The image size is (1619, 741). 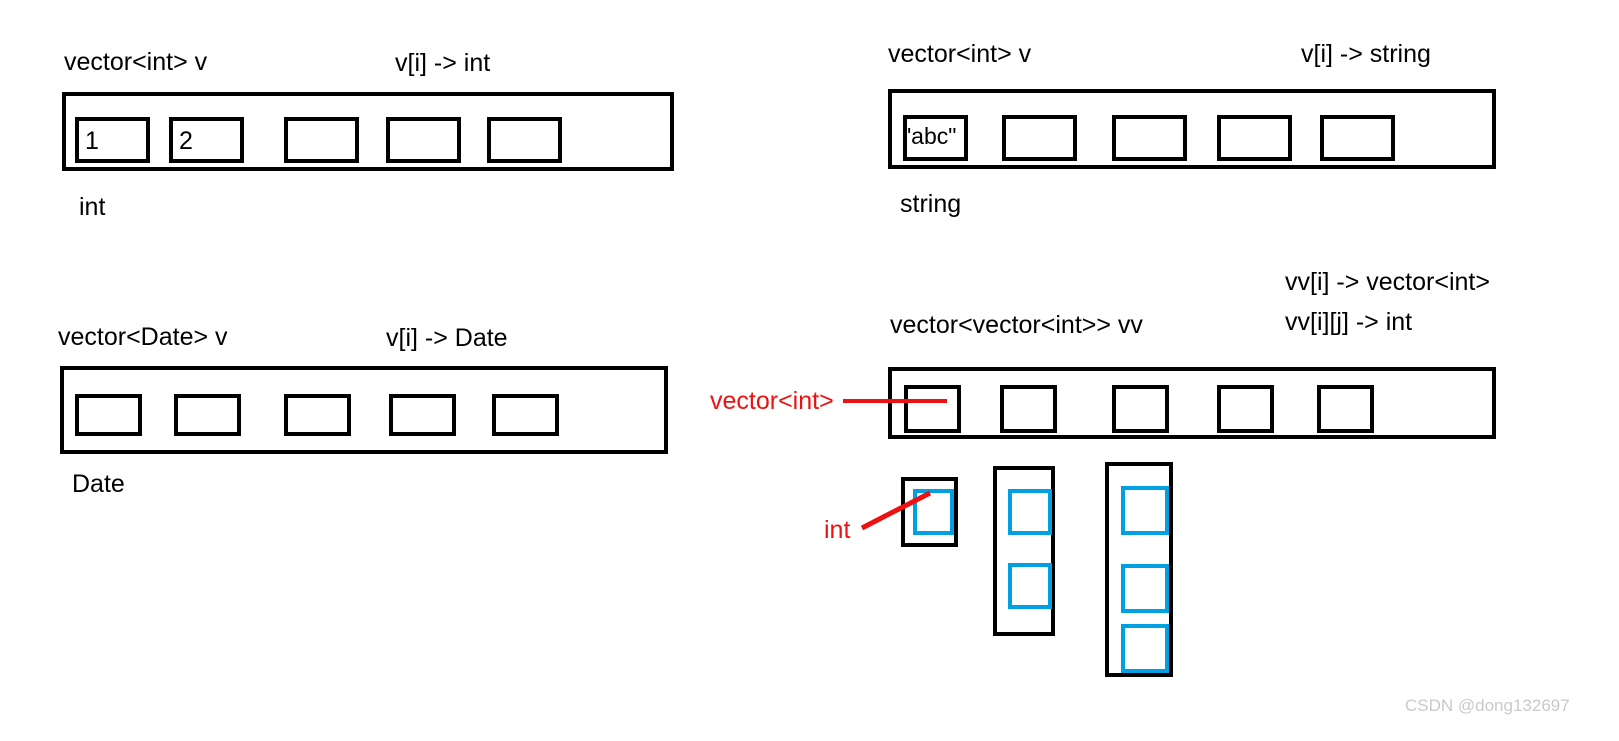 I want to click on top-right-vector-container, so click(x=1192, y=129).